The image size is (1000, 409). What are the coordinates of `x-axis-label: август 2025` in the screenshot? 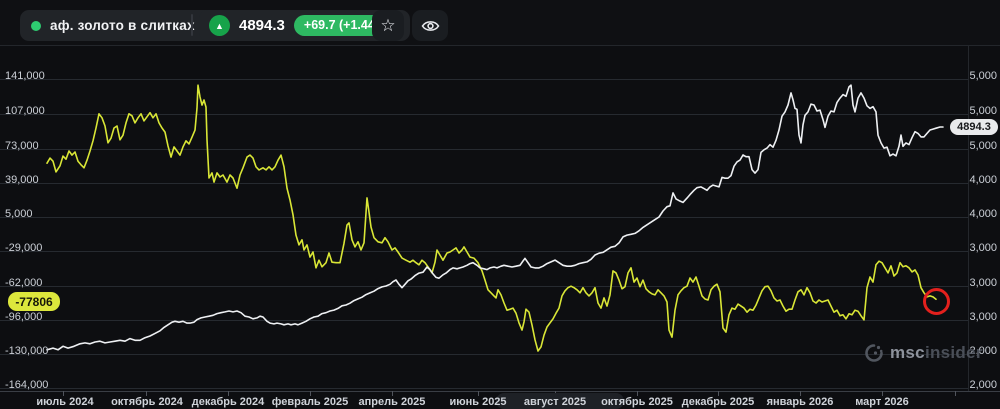 It's located at (555, 402).